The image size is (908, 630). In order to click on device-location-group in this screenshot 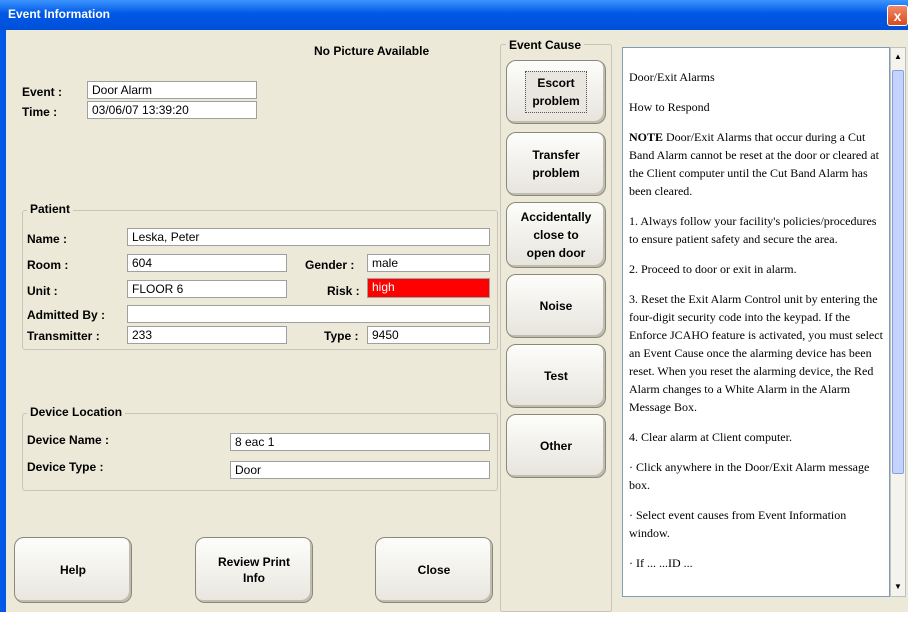, I will do `click(260, 452)`.